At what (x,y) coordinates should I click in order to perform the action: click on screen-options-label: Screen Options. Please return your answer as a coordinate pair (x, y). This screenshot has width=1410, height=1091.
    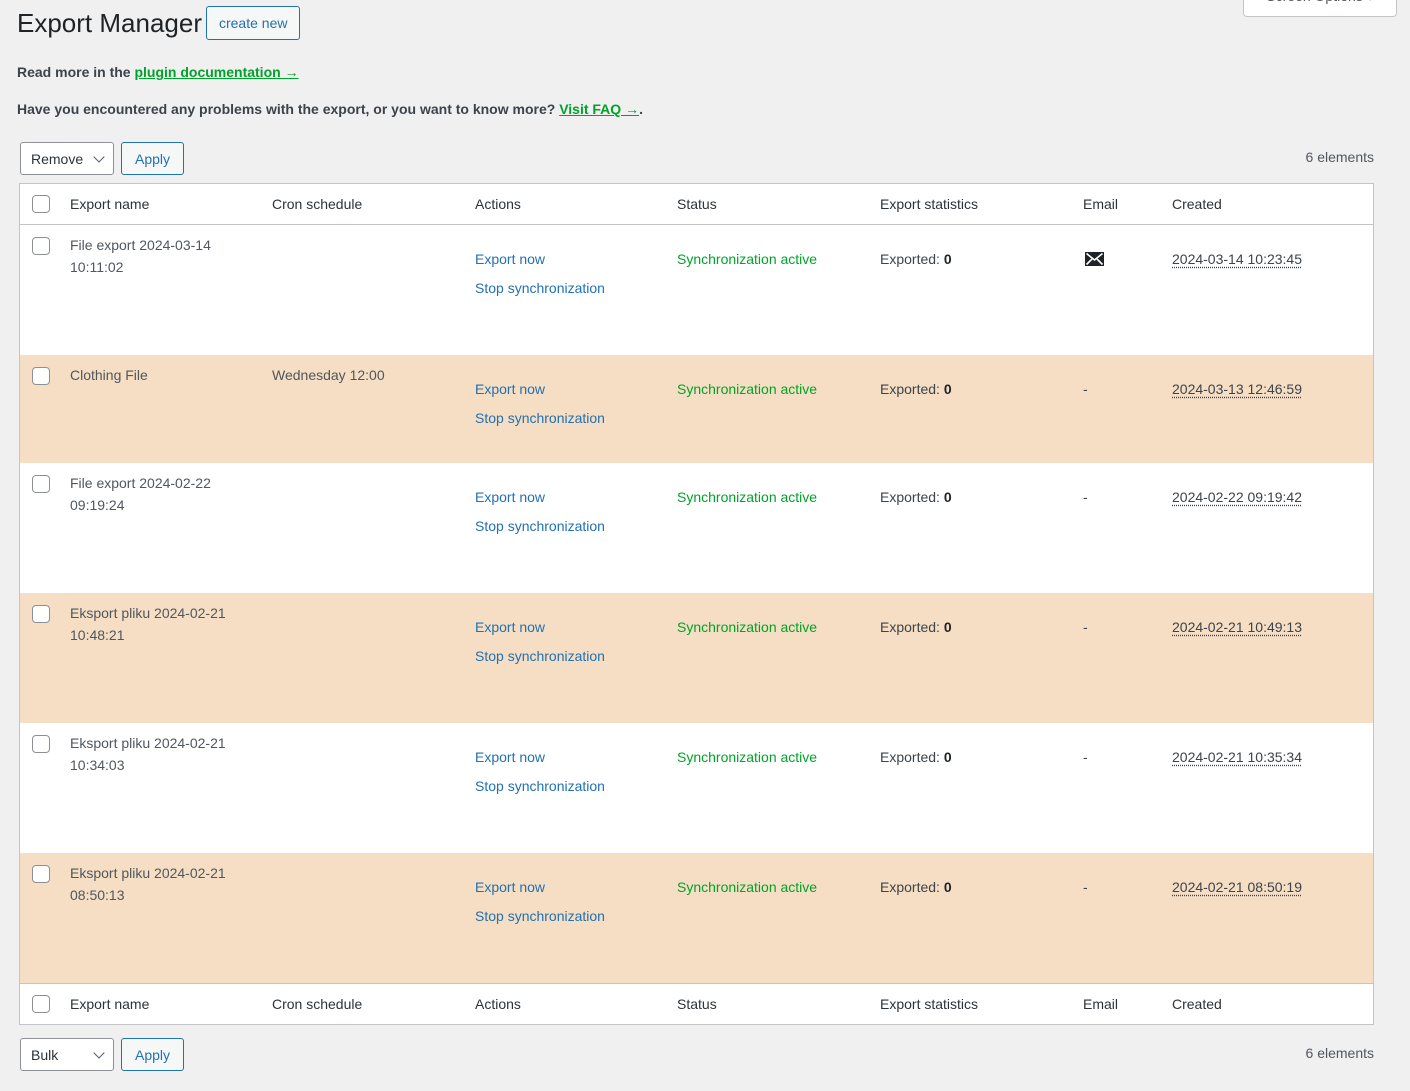
    Looking at the image, I should click on (1314, 2).